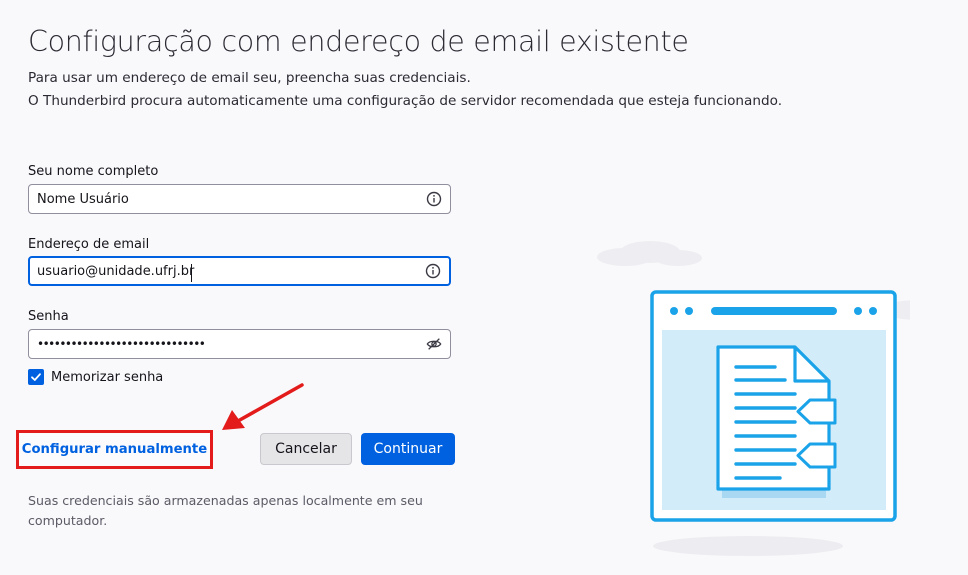  I want to click on remember-password-checkbox, so click(36, 377).